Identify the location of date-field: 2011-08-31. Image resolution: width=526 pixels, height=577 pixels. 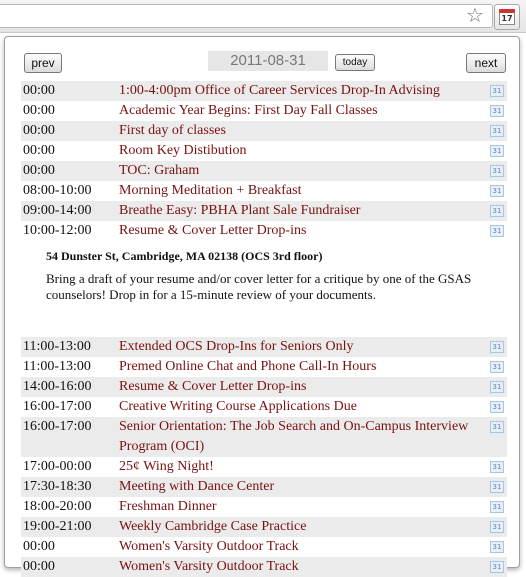
(268, 61).